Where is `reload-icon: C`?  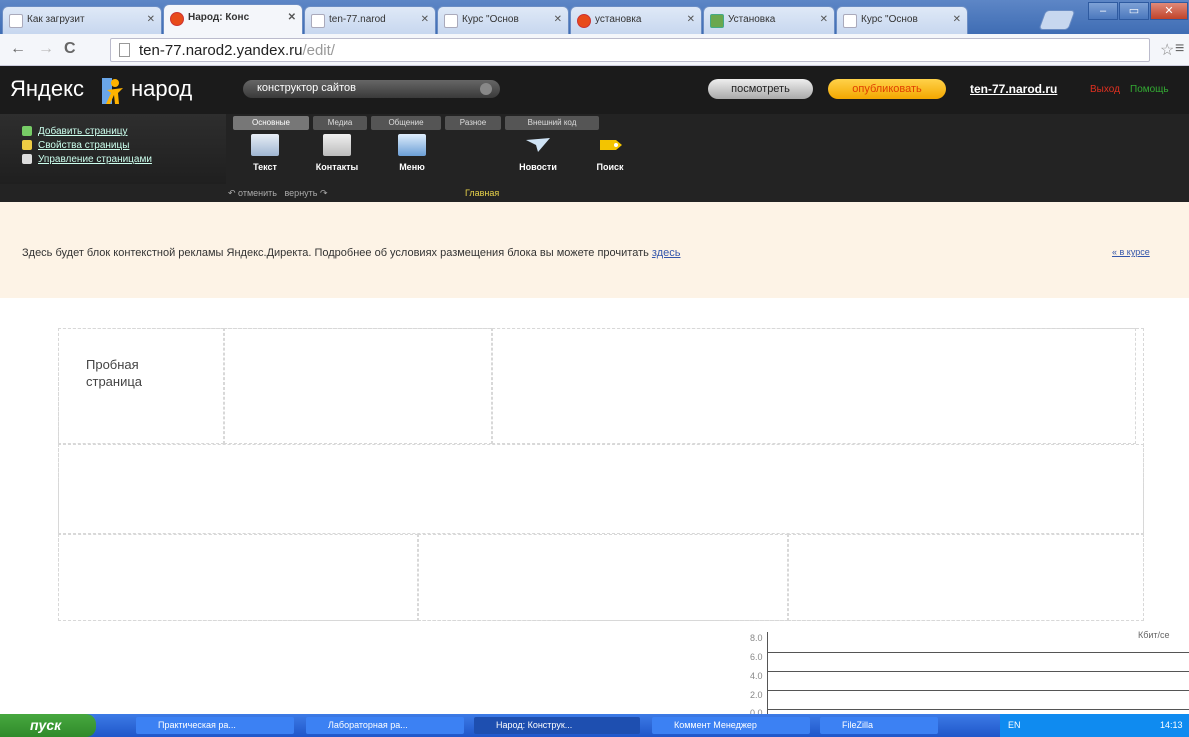
reload-icon: C is located at coordinates (70, 49).